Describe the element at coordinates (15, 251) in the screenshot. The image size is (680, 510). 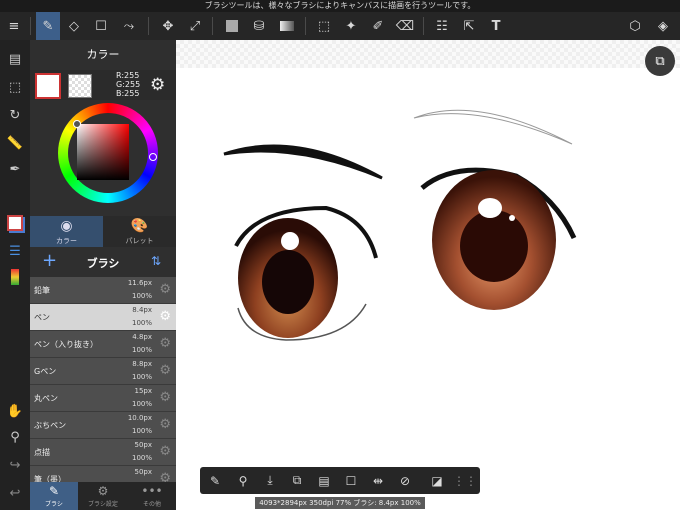
I see `brush-list-icon: ☰` at that location.